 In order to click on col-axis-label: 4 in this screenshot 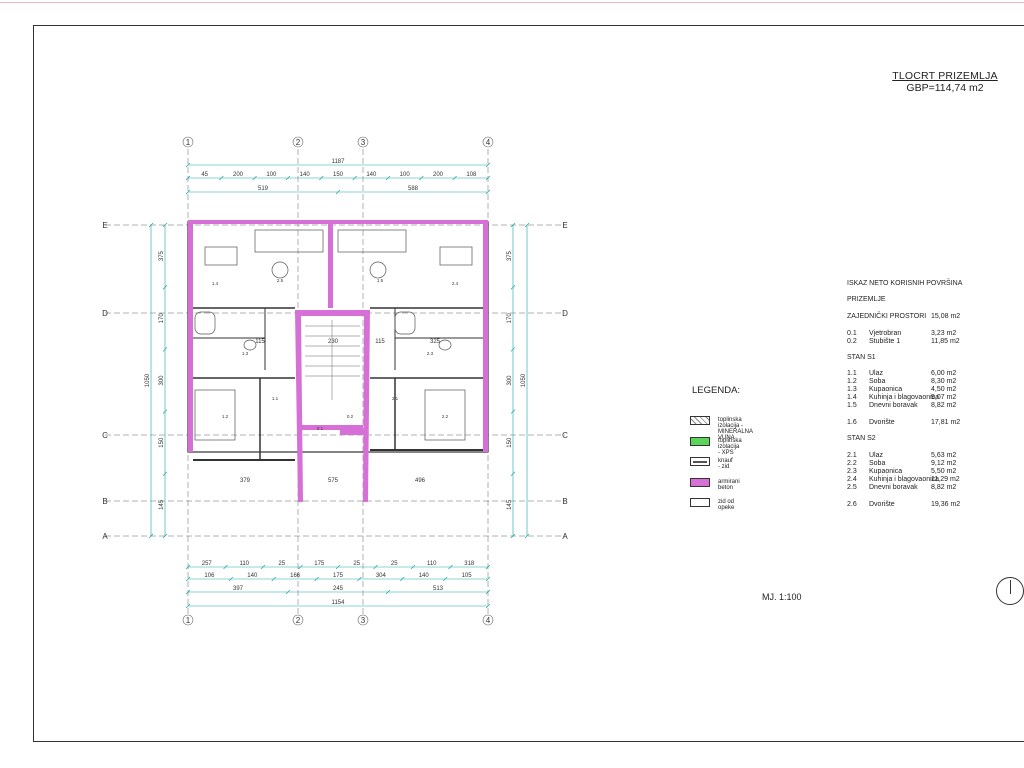, I will do `click(488, 142)`.